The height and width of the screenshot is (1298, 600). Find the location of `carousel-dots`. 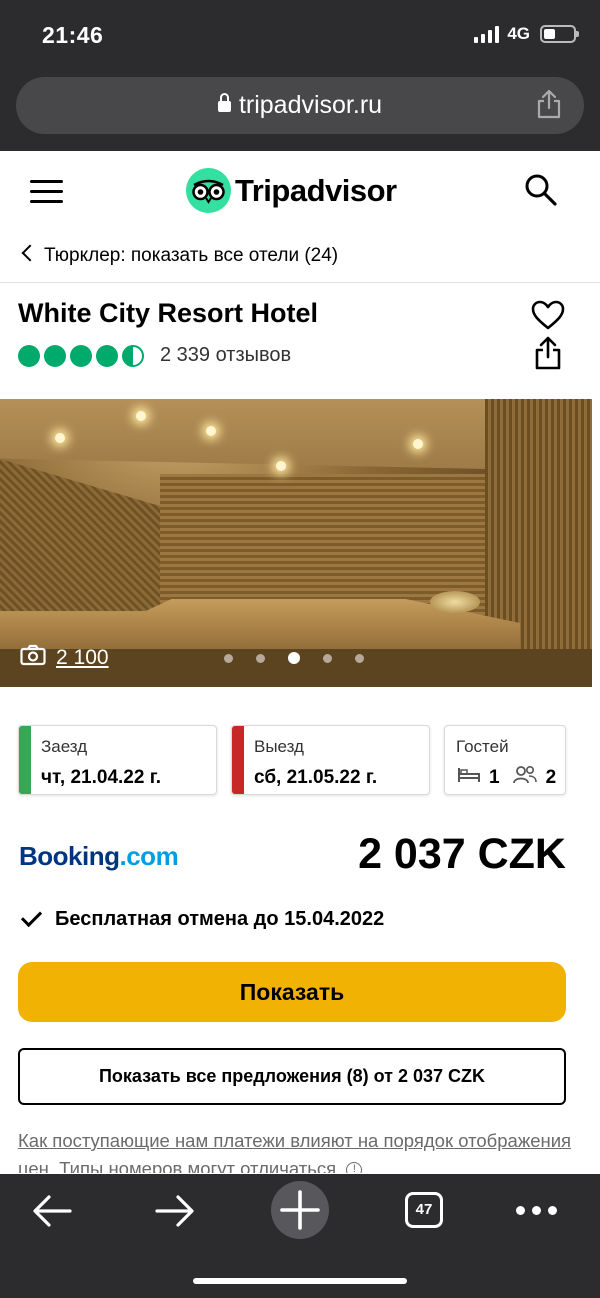

carousel-dots is located at coordinates (294, 658).